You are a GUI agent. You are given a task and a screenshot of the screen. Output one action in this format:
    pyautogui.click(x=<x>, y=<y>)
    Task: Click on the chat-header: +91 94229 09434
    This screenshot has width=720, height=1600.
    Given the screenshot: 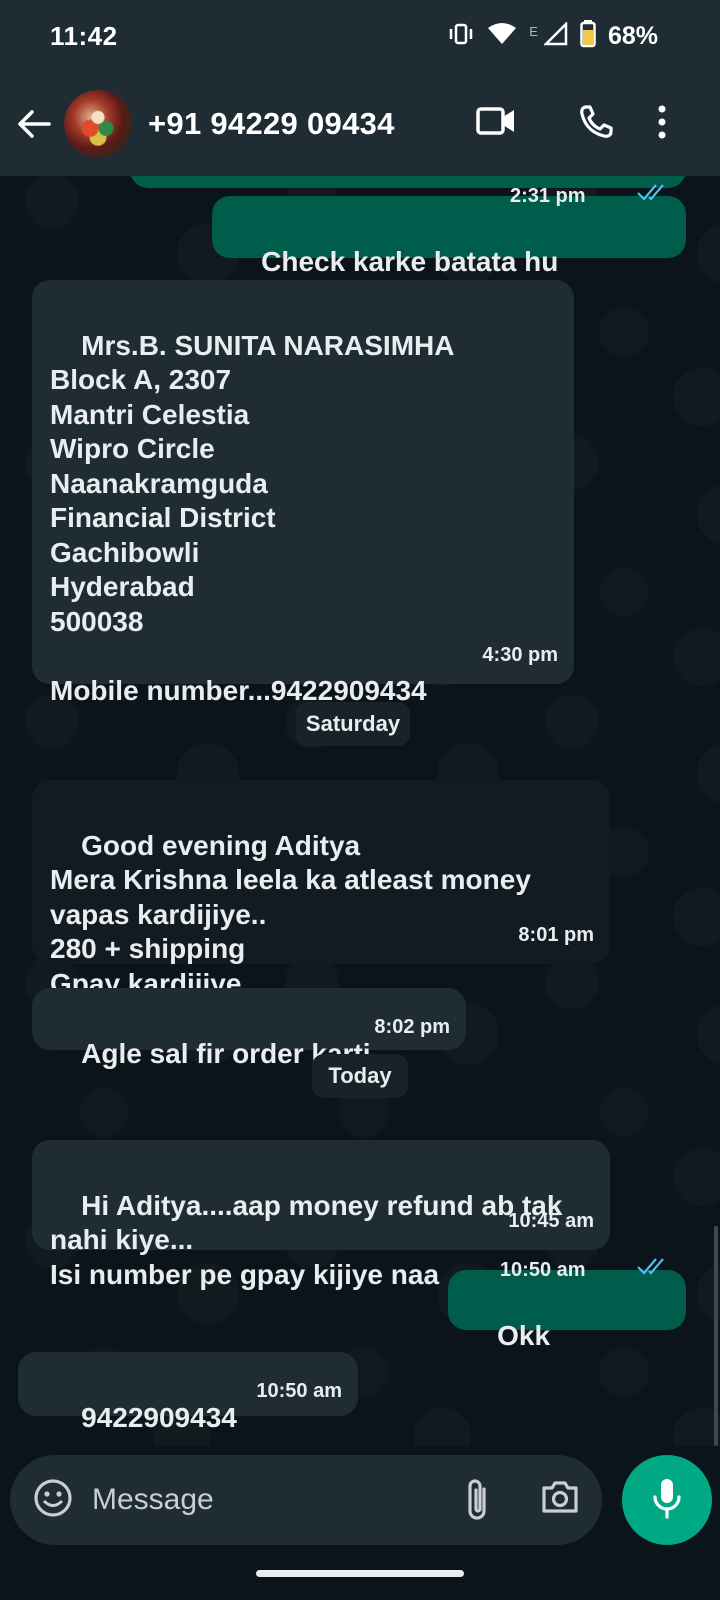 What is the action you would take?
    pyautogui.click(x=360, y=124)
    